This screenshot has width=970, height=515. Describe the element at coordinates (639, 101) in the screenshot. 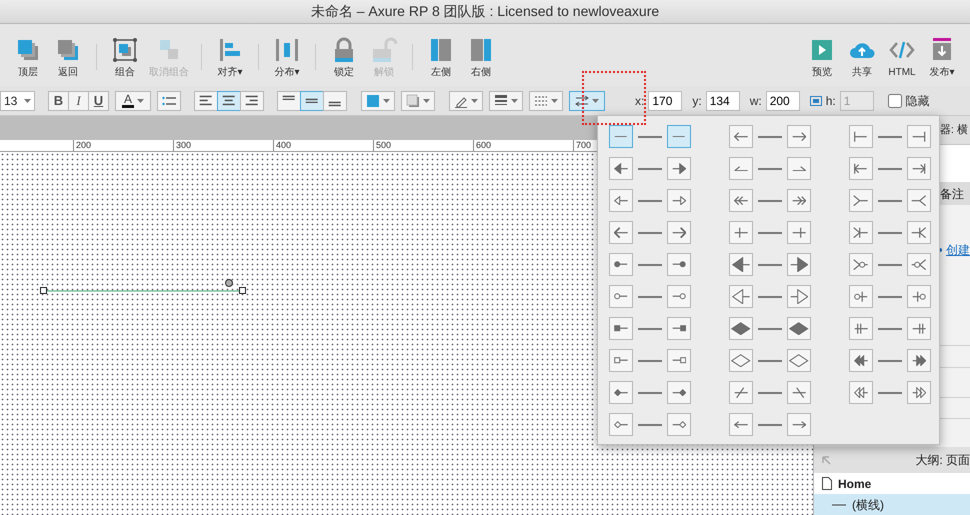

I see `field-label: x:` at that location.